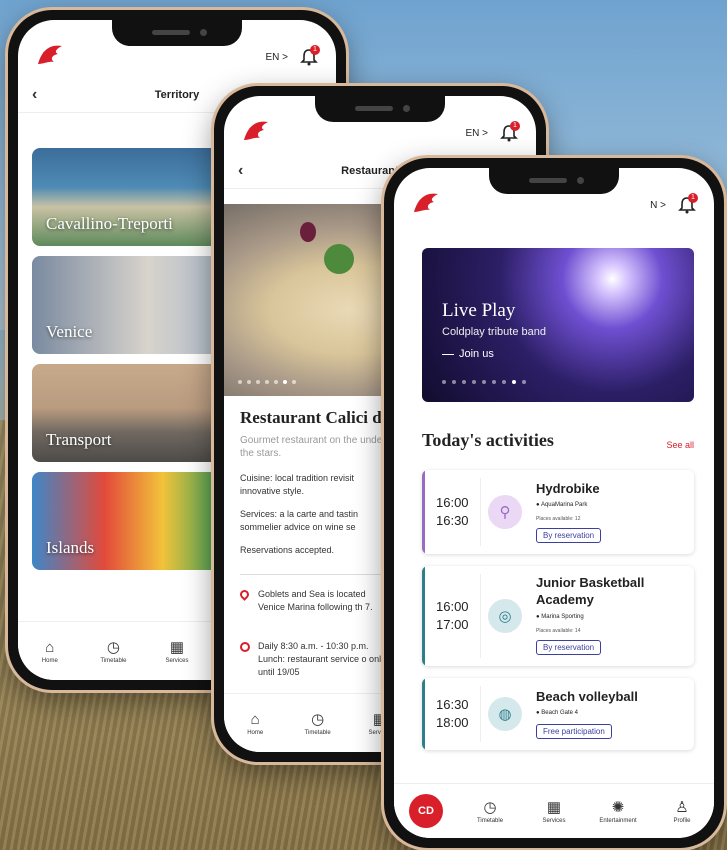 The image size is (727, 850). I want to click on event-banner: Live Play Coldplay tribute band Join us, so click(558, 325).